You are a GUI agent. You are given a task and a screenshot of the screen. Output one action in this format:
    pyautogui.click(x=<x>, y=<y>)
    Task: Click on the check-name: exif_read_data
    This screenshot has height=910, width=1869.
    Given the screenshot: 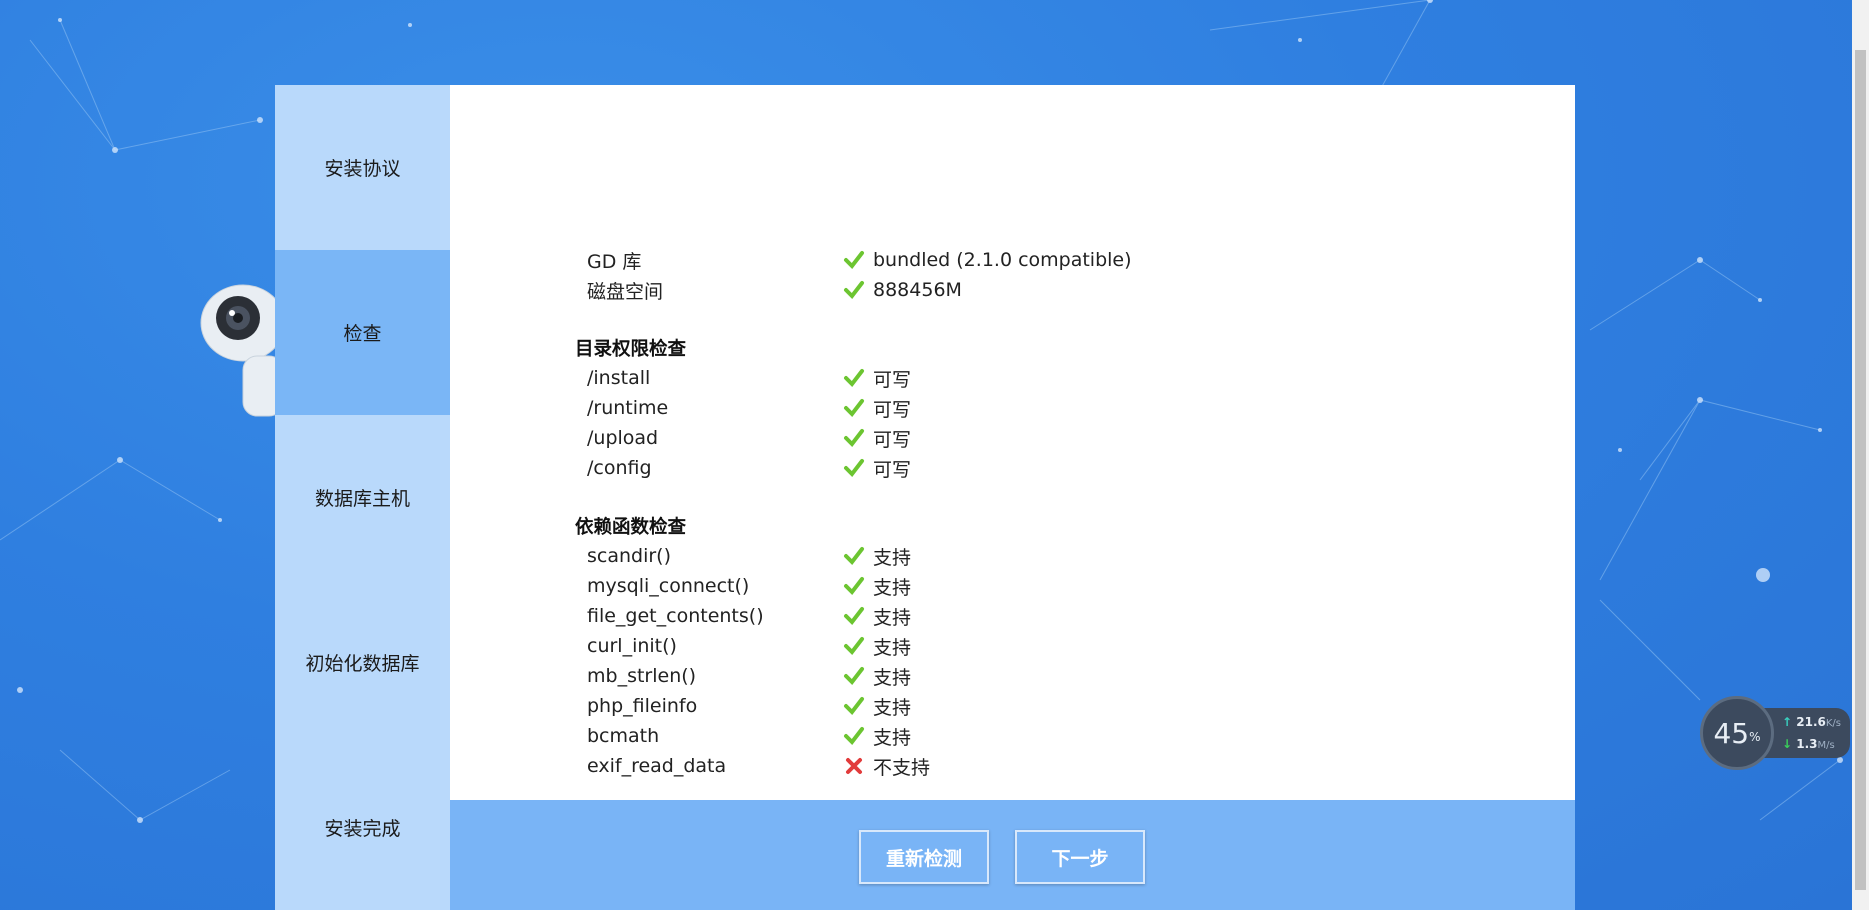 What is the action you would take?
    pyautogui.click(x=657, y=766)
    